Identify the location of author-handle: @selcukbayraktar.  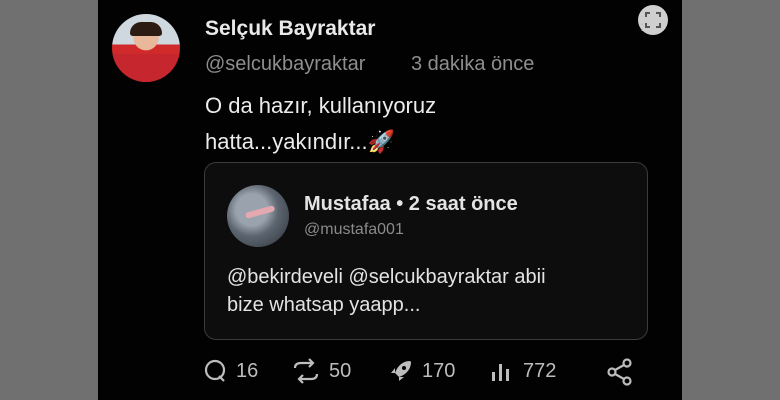
(285, 64).